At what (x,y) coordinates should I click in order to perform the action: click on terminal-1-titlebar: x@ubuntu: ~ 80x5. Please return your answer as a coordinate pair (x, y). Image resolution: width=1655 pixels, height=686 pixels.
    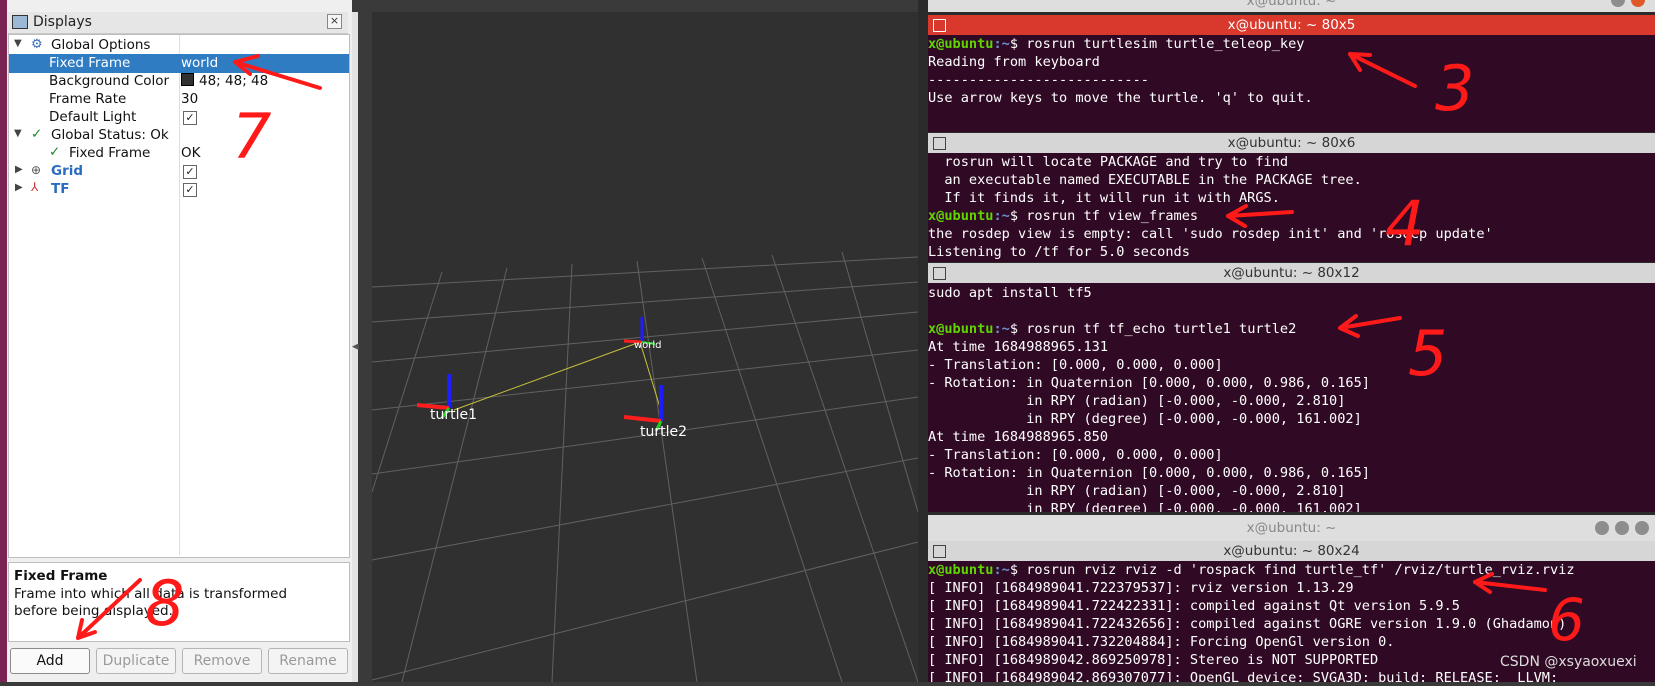
    Looking at the image, I should click on (1291, 25).